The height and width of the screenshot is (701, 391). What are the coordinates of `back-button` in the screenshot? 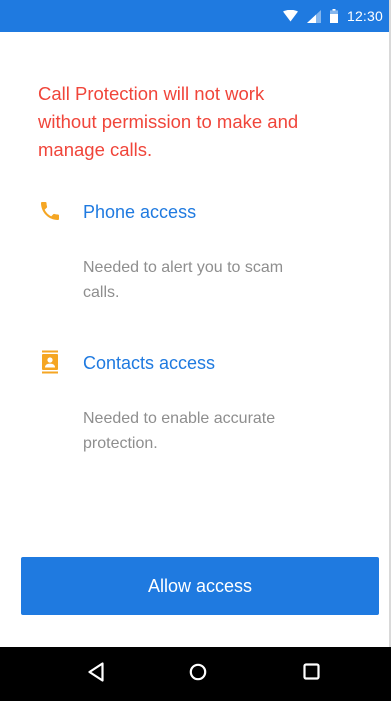 It's located at (96, 674).